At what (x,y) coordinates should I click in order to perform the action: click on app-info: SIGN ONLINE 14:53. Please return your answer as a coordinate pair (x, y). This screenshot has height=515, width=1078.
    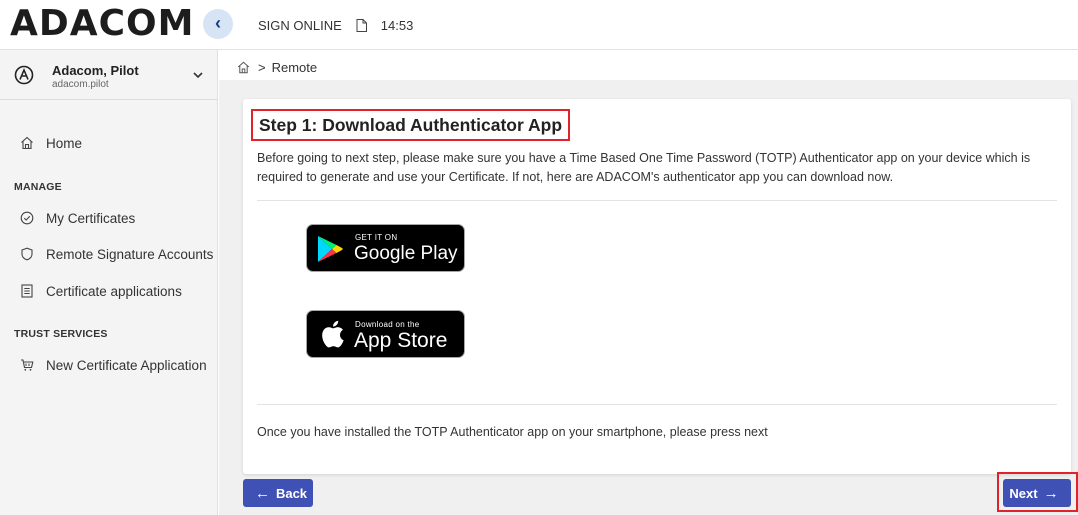
    Looking at the image, I should click on (335, 25).